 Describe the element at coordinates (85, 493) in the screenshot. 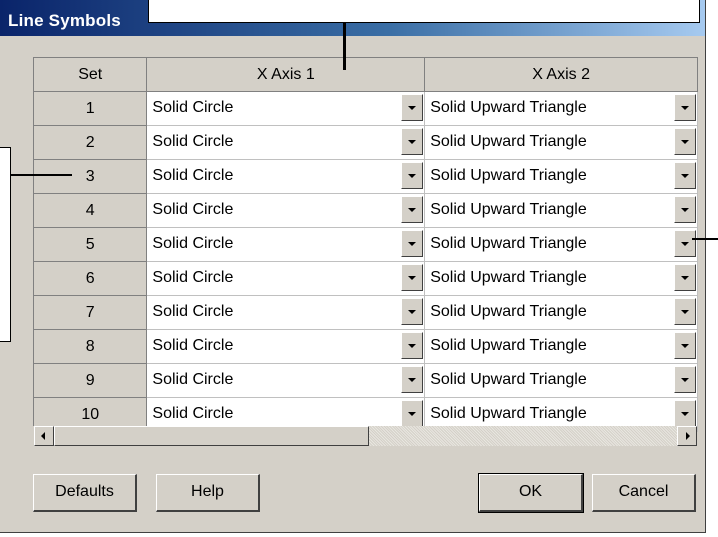

I see `defaults-button: Defaults` at that location.